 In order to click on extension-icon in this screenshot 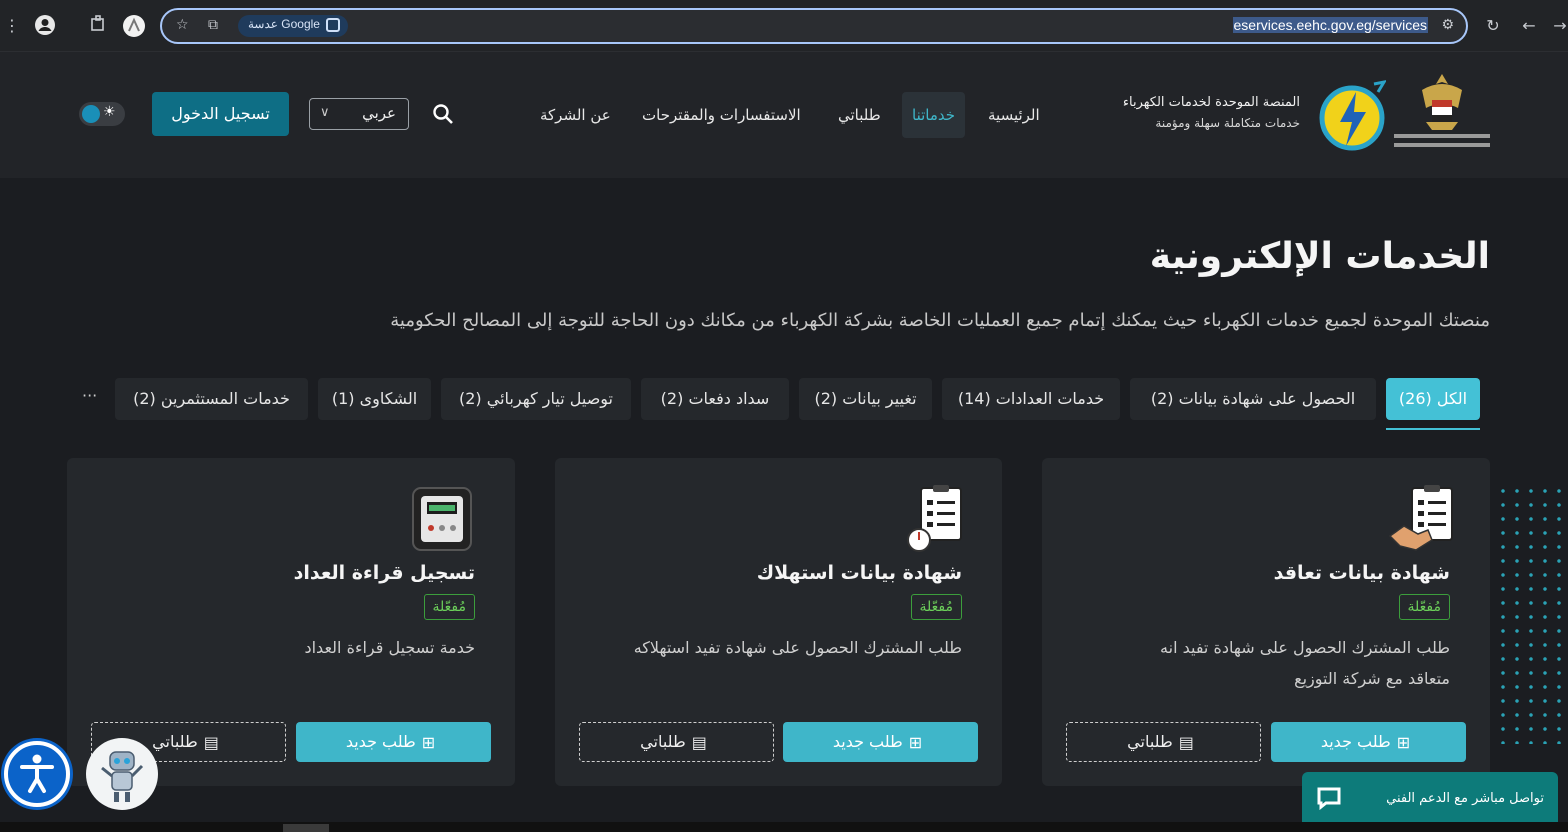, I will do `click(134, 26)`.